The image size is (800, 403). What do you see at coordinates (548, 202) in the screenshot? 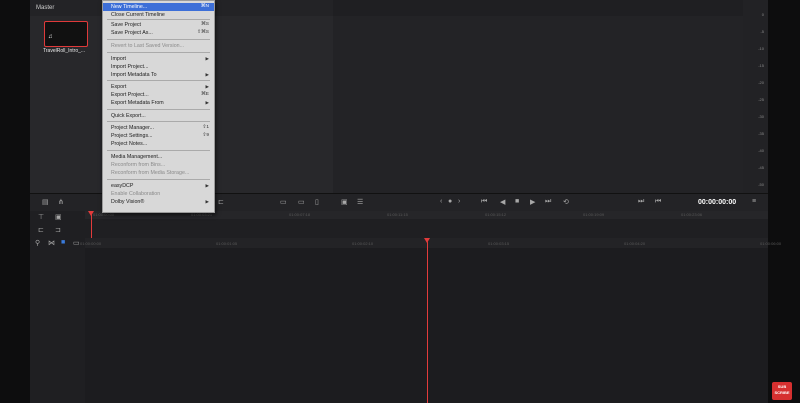
I see `go-to-end-button: ⏭` at bounding box center [548, 202].